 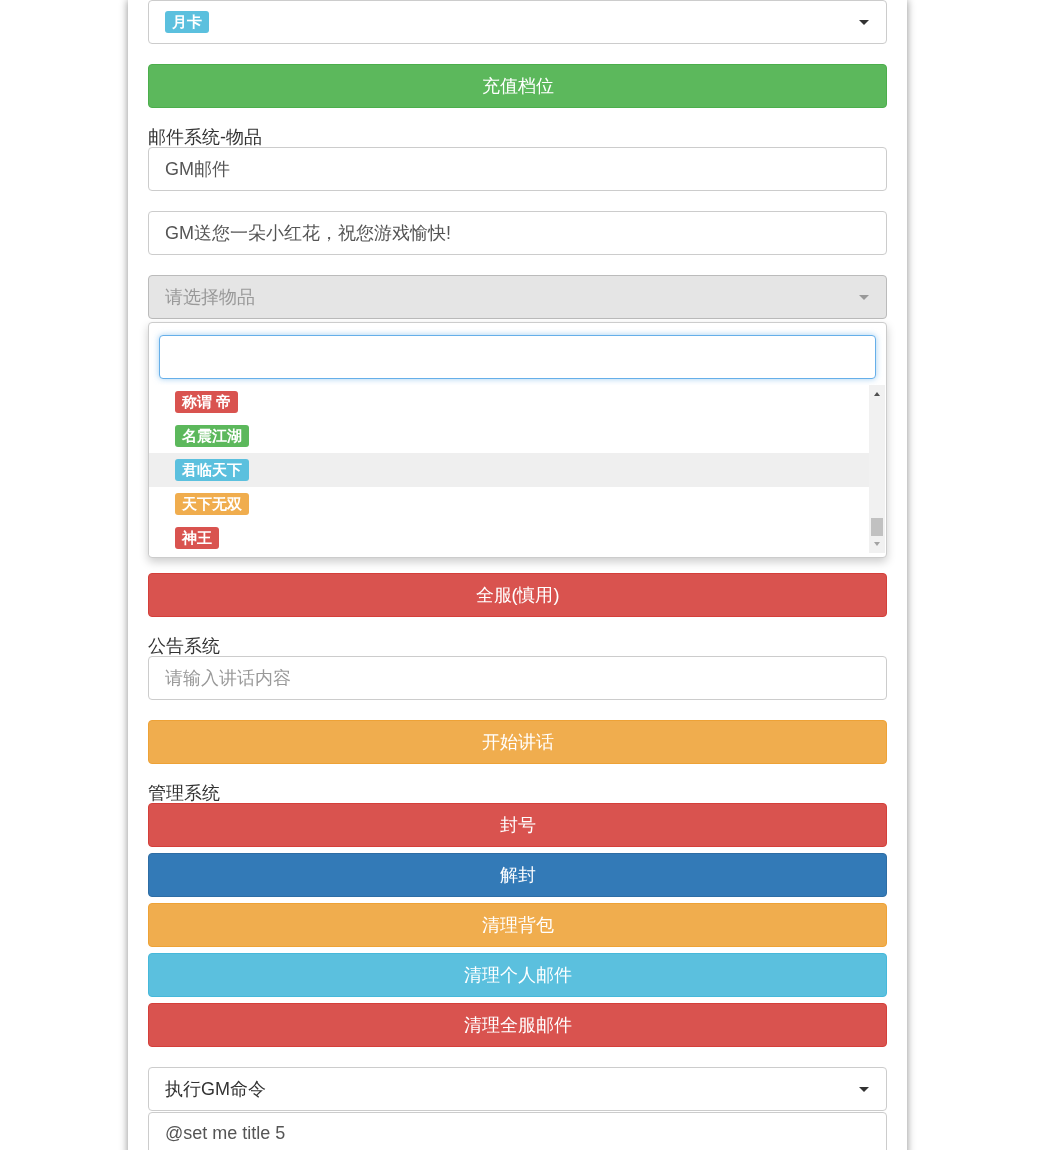 What do you see at coordinates (517, 975) in the screenshot?
I see `admin-button: 清理个人邮件` at bounding box center [517, 975].